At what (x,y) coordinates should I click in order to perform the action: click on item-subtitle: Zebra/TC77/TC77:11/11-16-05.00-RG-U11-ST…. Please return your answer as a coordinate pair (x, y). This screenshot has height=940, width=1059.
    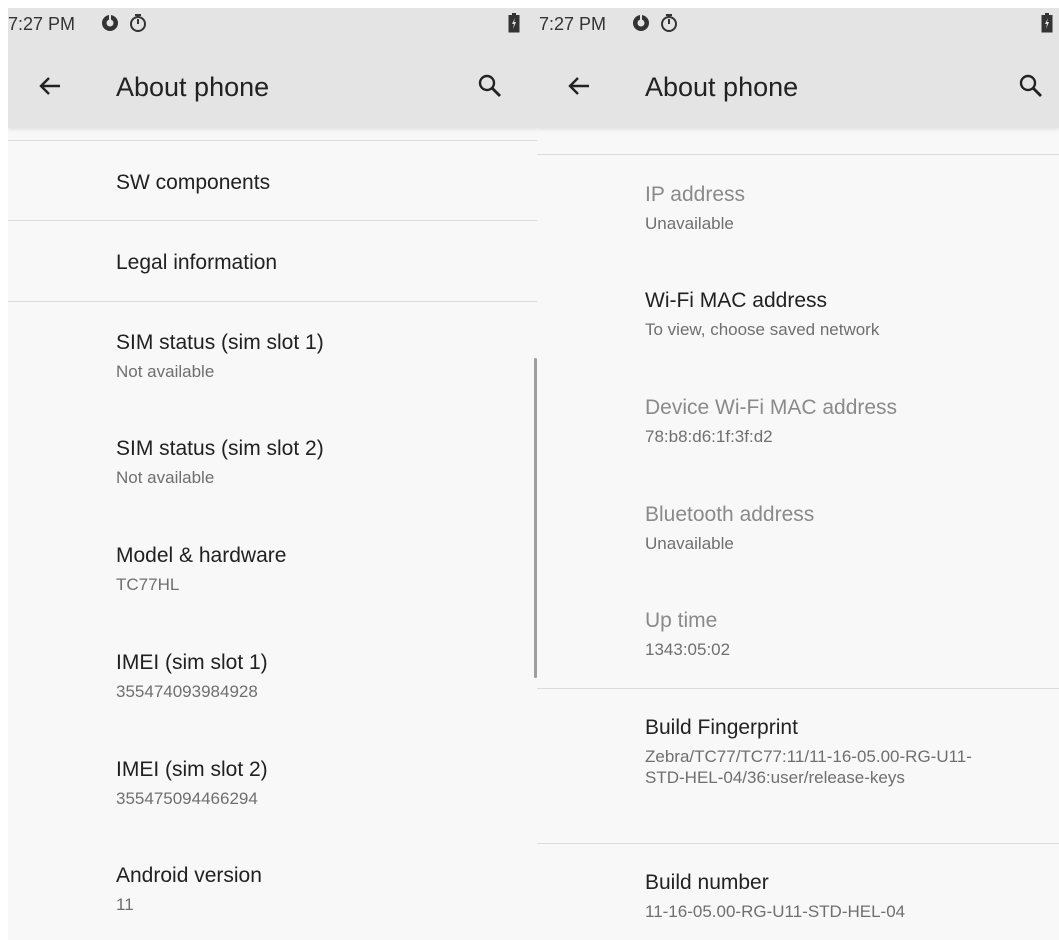
    Looking at the image, I should click on (808, 767).